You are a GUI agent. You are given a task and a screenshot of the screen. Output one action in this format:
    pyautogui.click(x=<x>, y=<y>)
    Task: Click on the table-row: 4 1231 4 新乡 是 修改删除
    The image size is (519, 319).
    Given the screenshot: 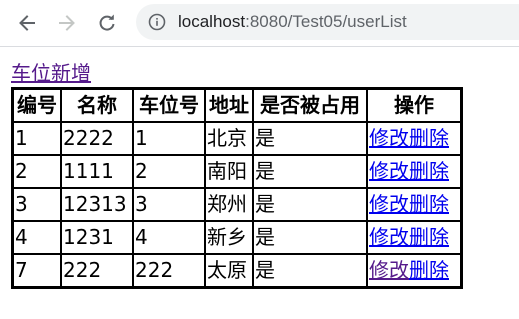 What is the action you would take?
    pyautogui.click(x=237, y=237)
    